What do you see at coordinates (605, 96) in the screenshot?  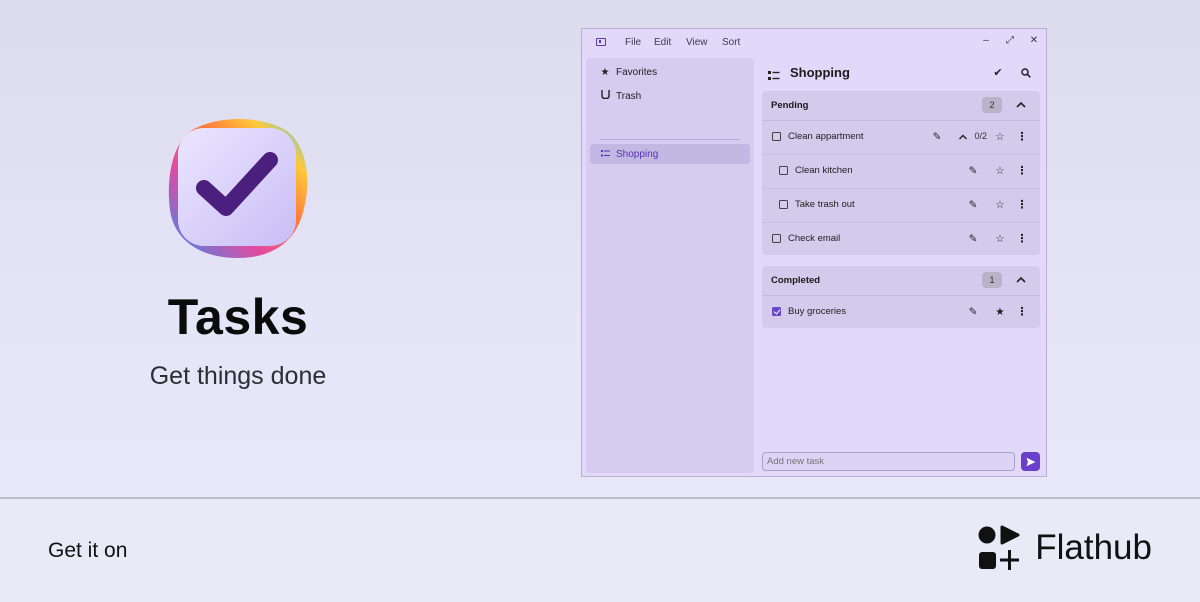 I see `trash-icon` at bounding box center [605, 96].